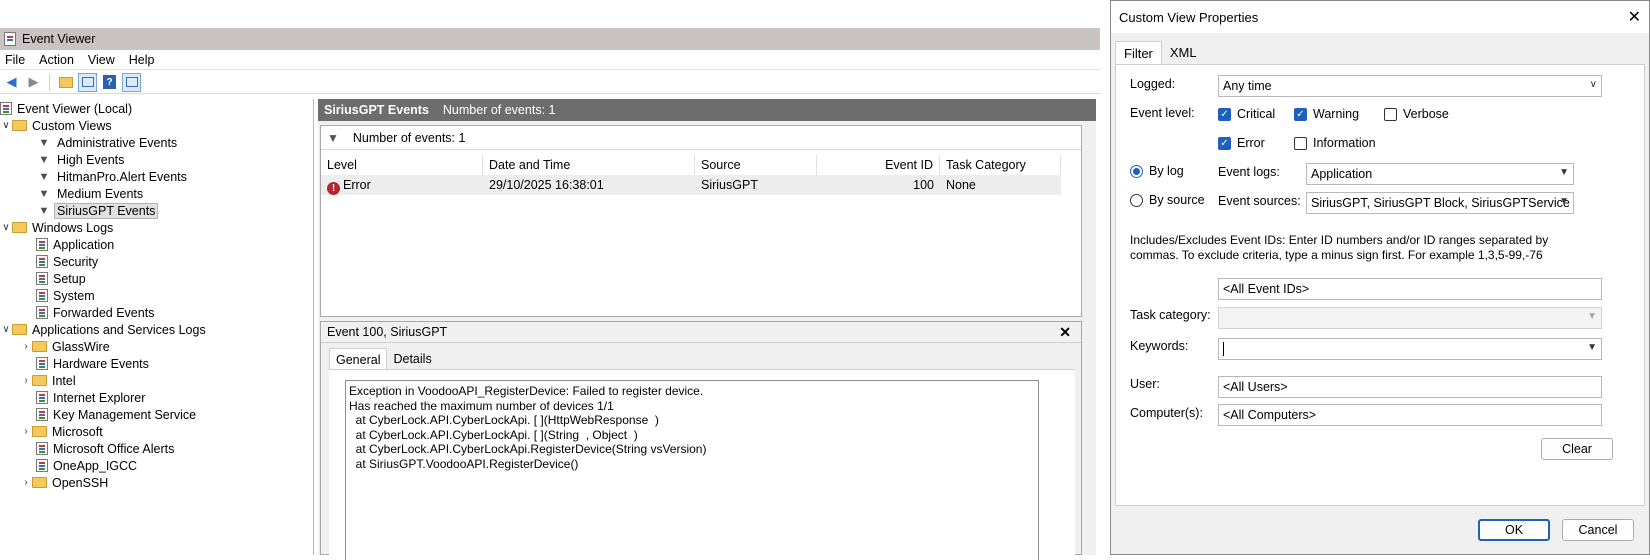 The height and width of the screenshot is (560, 1650). I want to click on dialog-tabs: Filter XML, so click(1160, 53).